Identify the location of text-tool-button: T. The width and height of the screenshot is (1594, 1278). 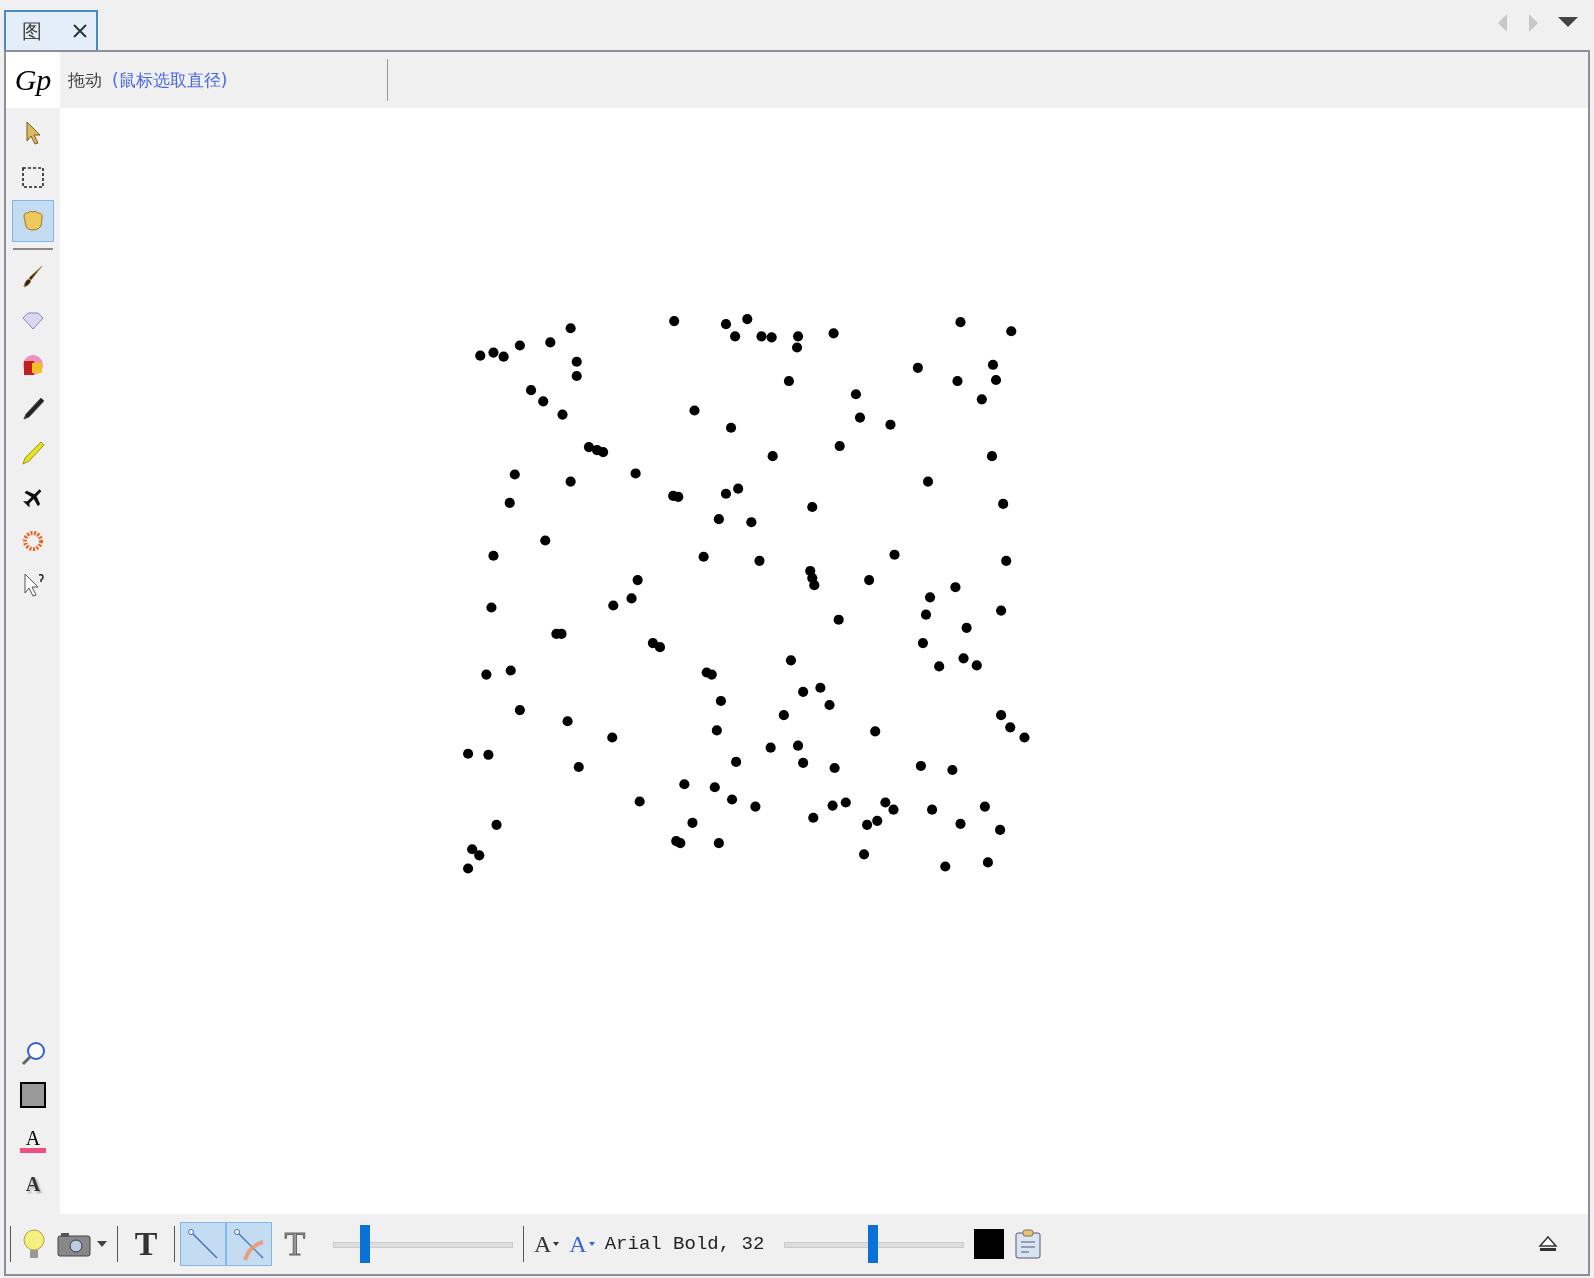
(146, 1244).